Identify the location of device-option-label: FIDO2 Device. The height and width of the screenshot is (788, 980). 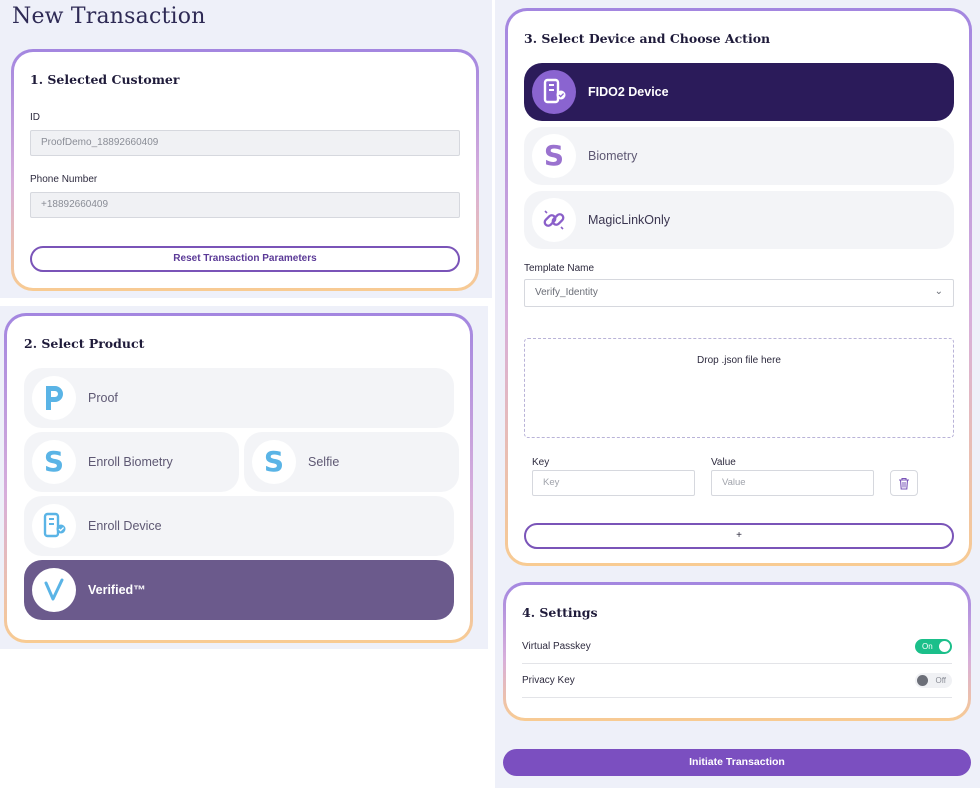
(628, 92).